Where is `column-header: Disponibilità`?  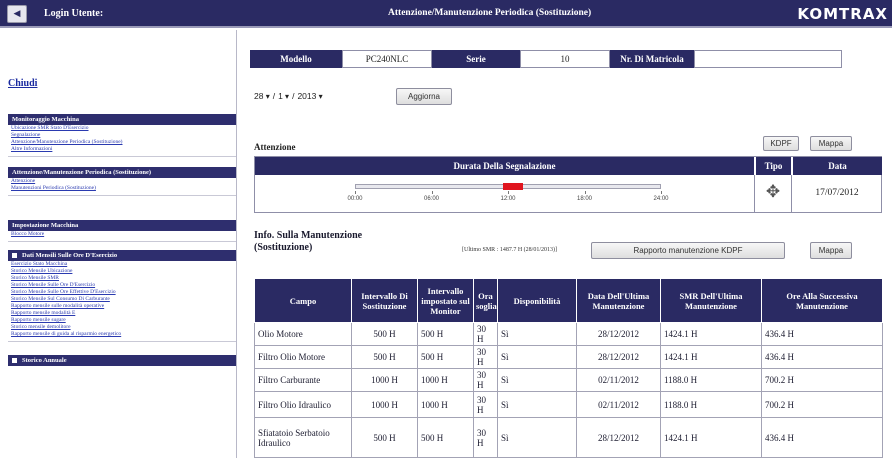 column-header: Disponibilità is located at coordinates (537, 300).